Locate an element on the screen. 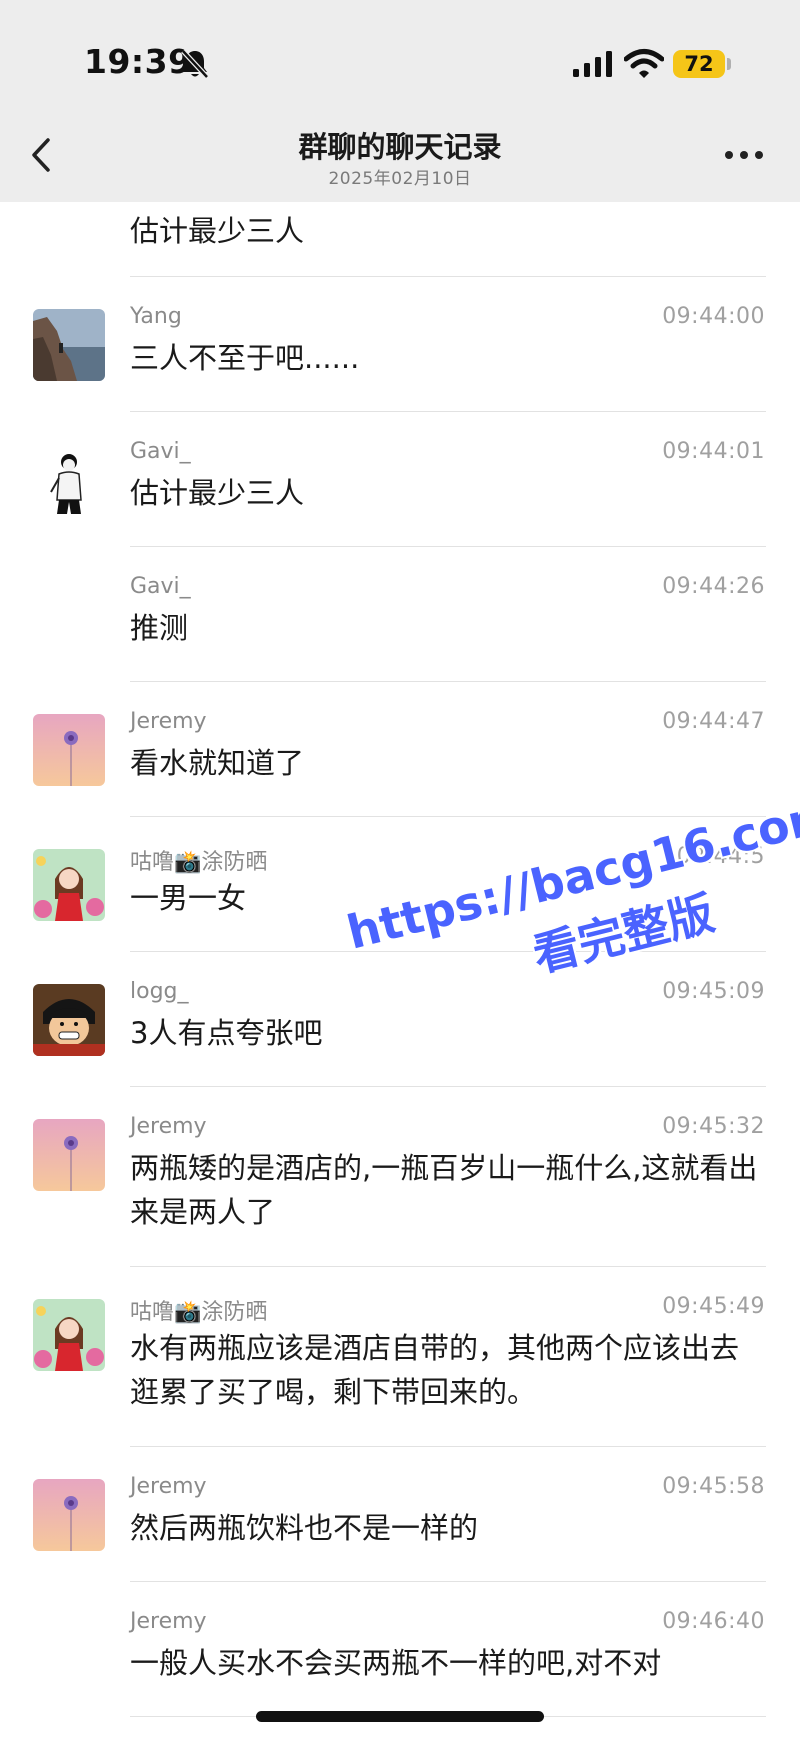 The width and height of the screenshot is (800, 1741). list-item: 估计最少三人 is located at coordinates (400, 239).